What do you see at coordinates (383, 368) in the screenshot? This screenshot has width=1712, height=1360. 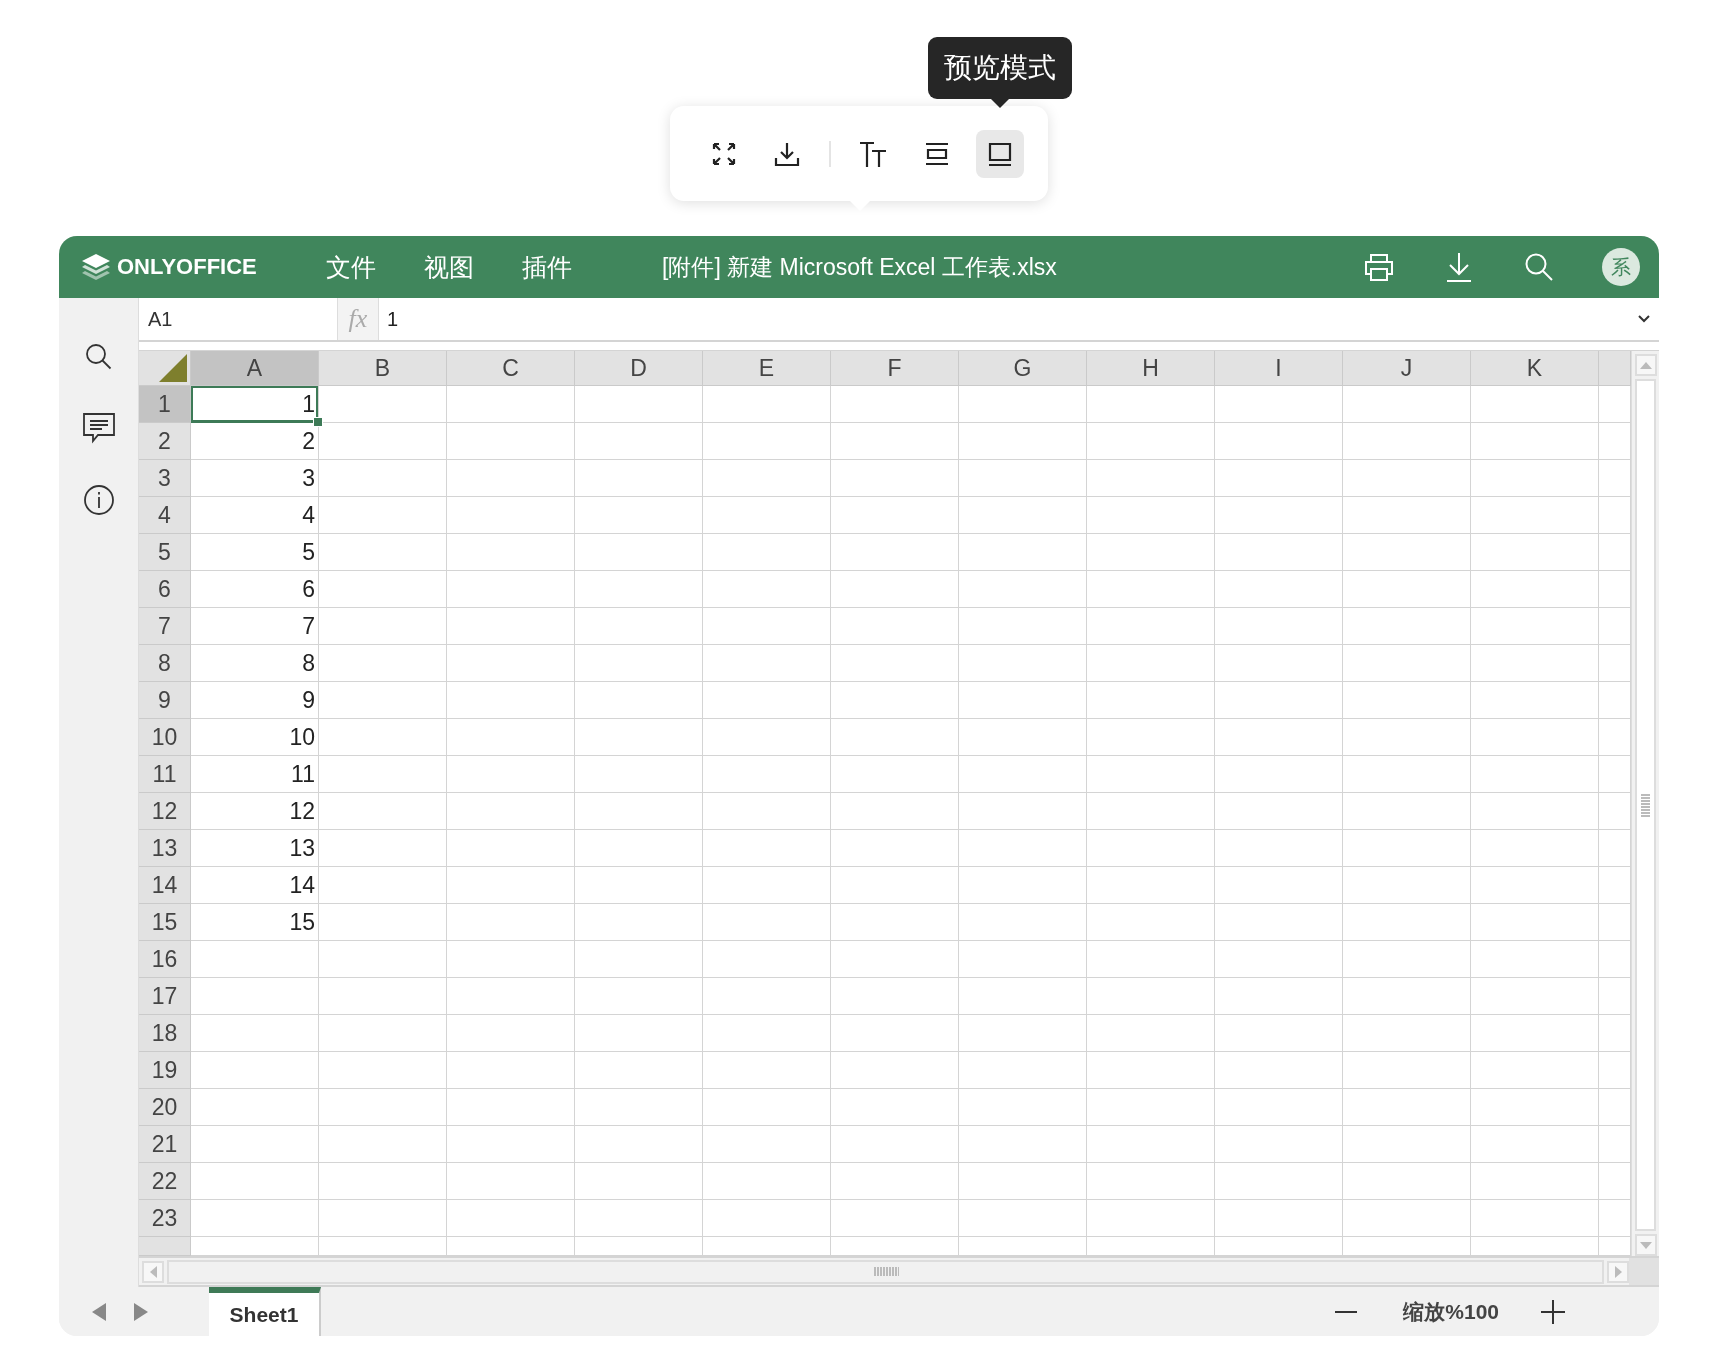 I see `column-header: B` at bounding box center [383, 368].